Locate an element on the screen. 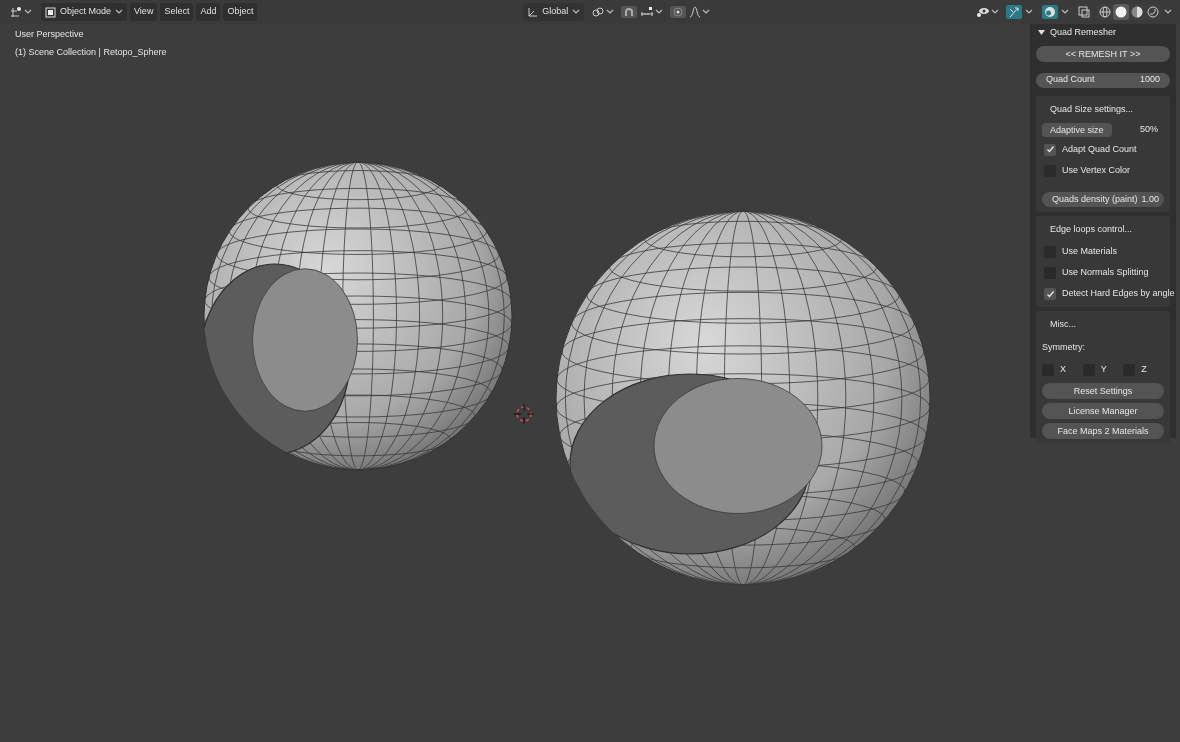  panel-button: Reset Settings is located at coordinates (1103, 390).